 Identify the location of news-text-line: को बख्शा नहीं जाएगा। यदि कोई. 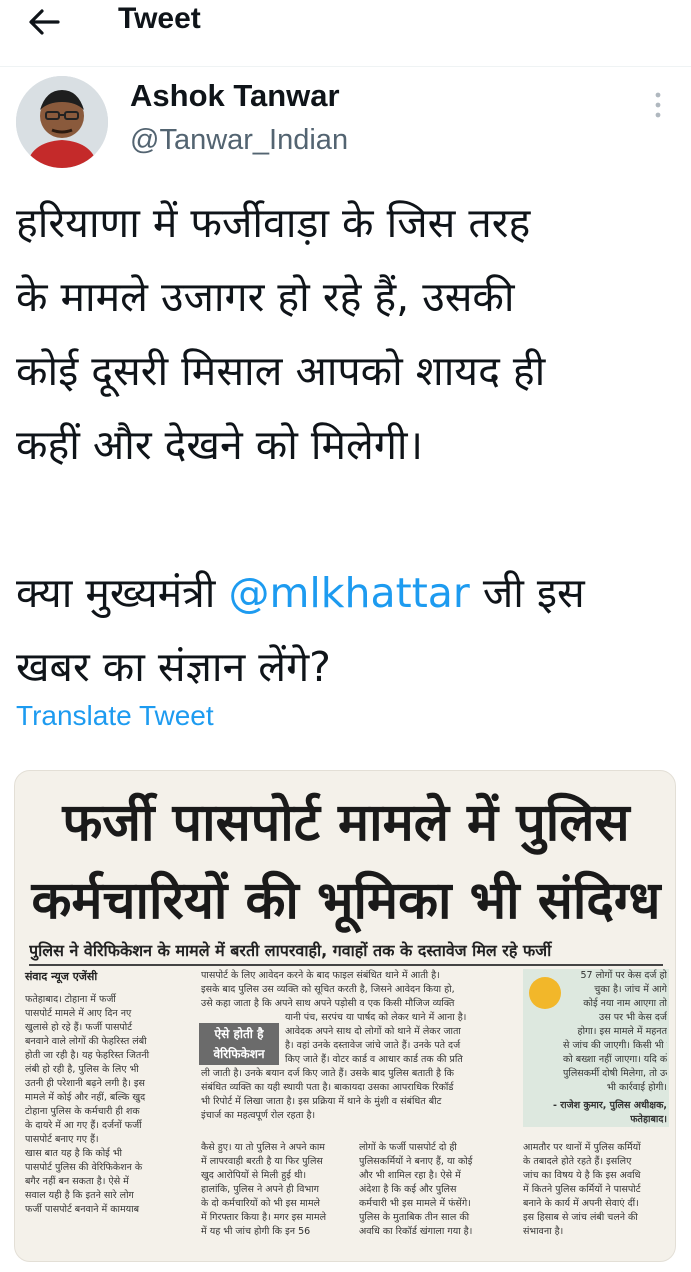
(615, 1059).